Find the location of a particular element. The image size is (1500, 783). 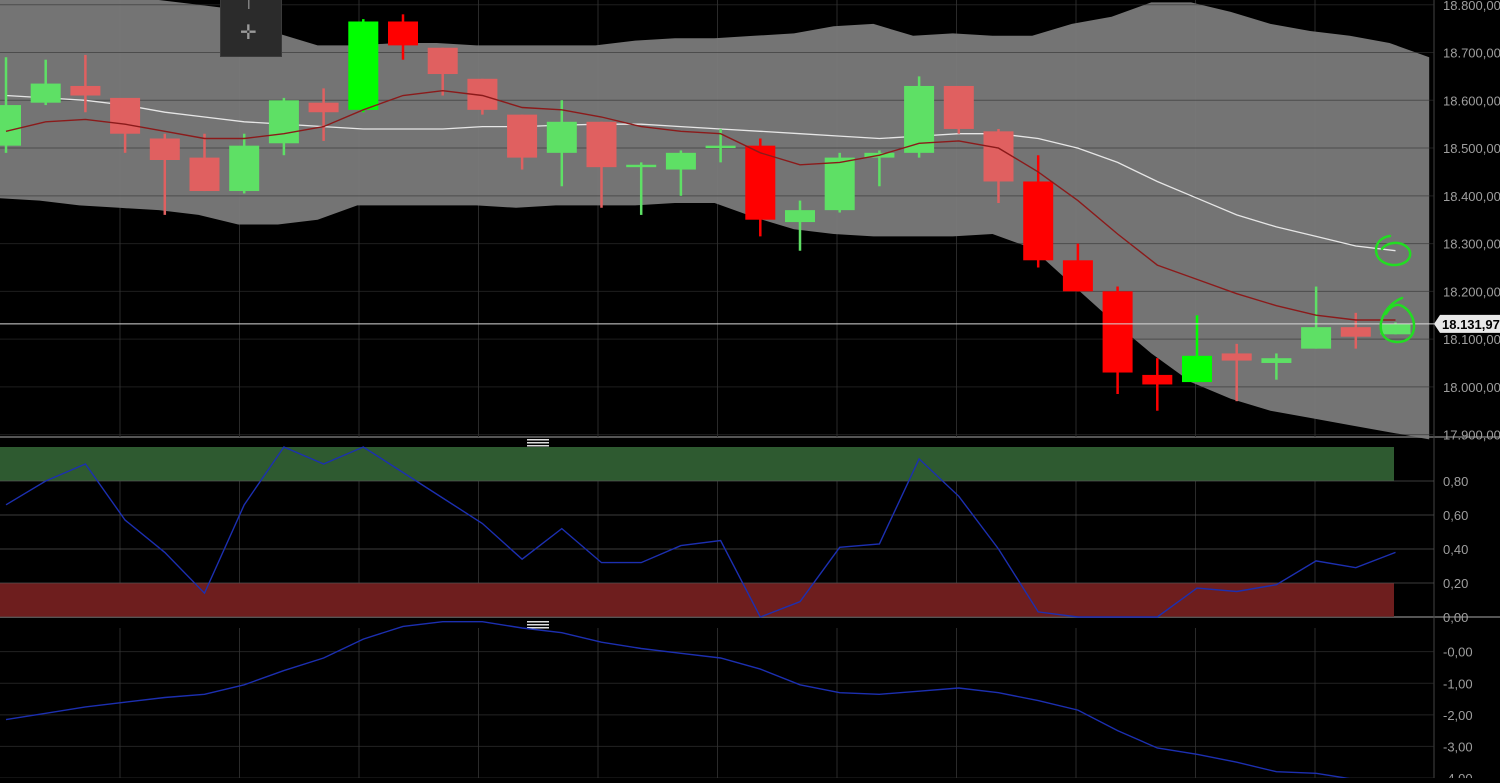

momentum-tick-label: -1,00 is located at coordinates (1458, 683).